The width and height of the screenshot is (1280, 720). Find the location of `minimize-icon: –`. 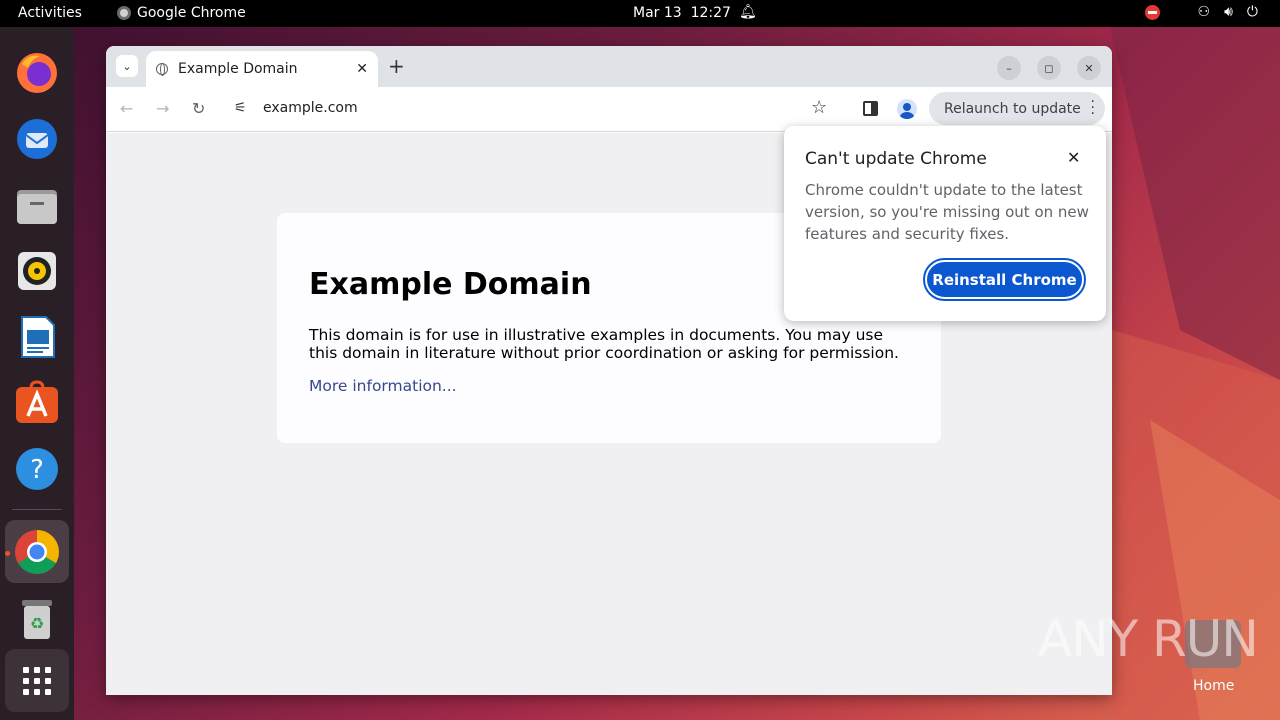

minimize-icon: – is located at coordinates (1009, 68).